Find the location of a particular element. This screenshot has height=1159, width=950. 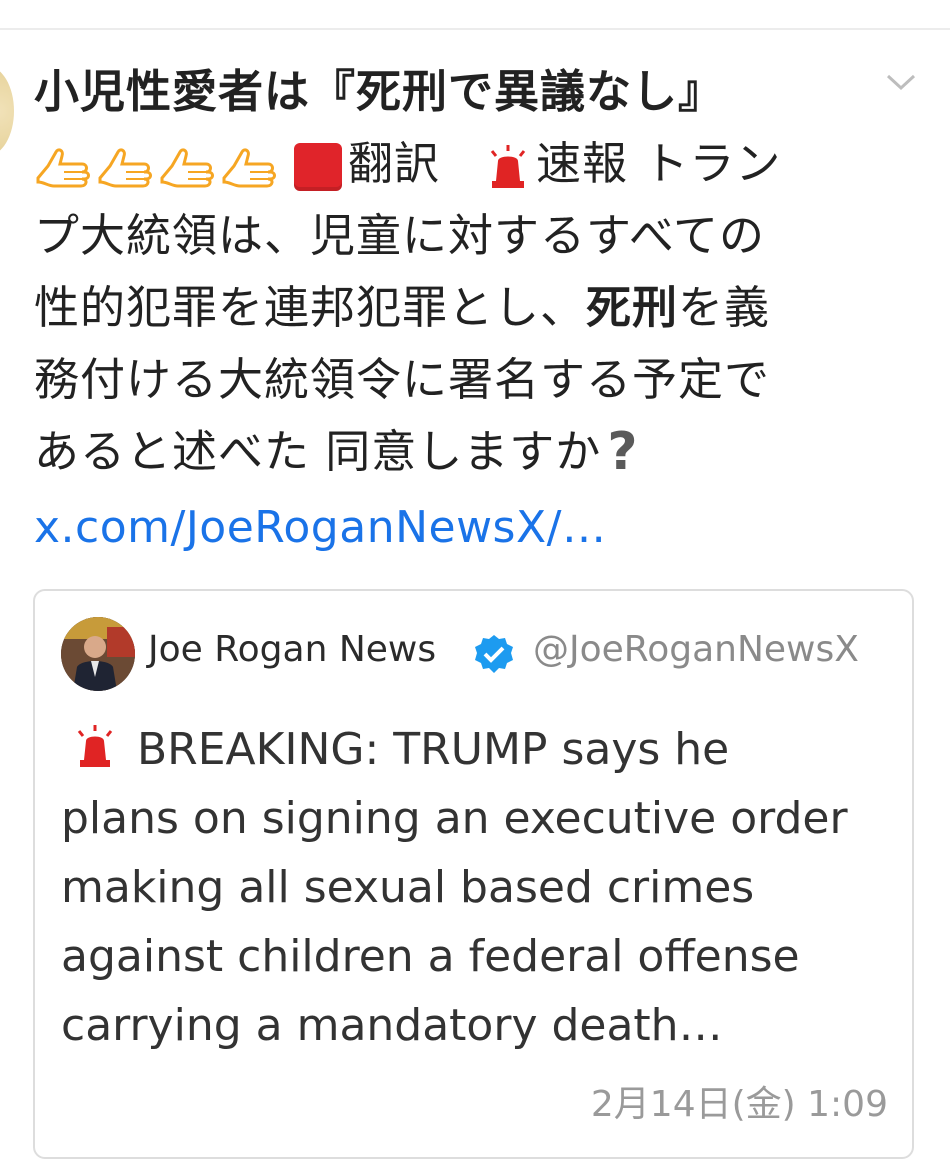

tweet-line-5: 務付ける大統領令に署名する予定で is located at coordinates (402, 379).